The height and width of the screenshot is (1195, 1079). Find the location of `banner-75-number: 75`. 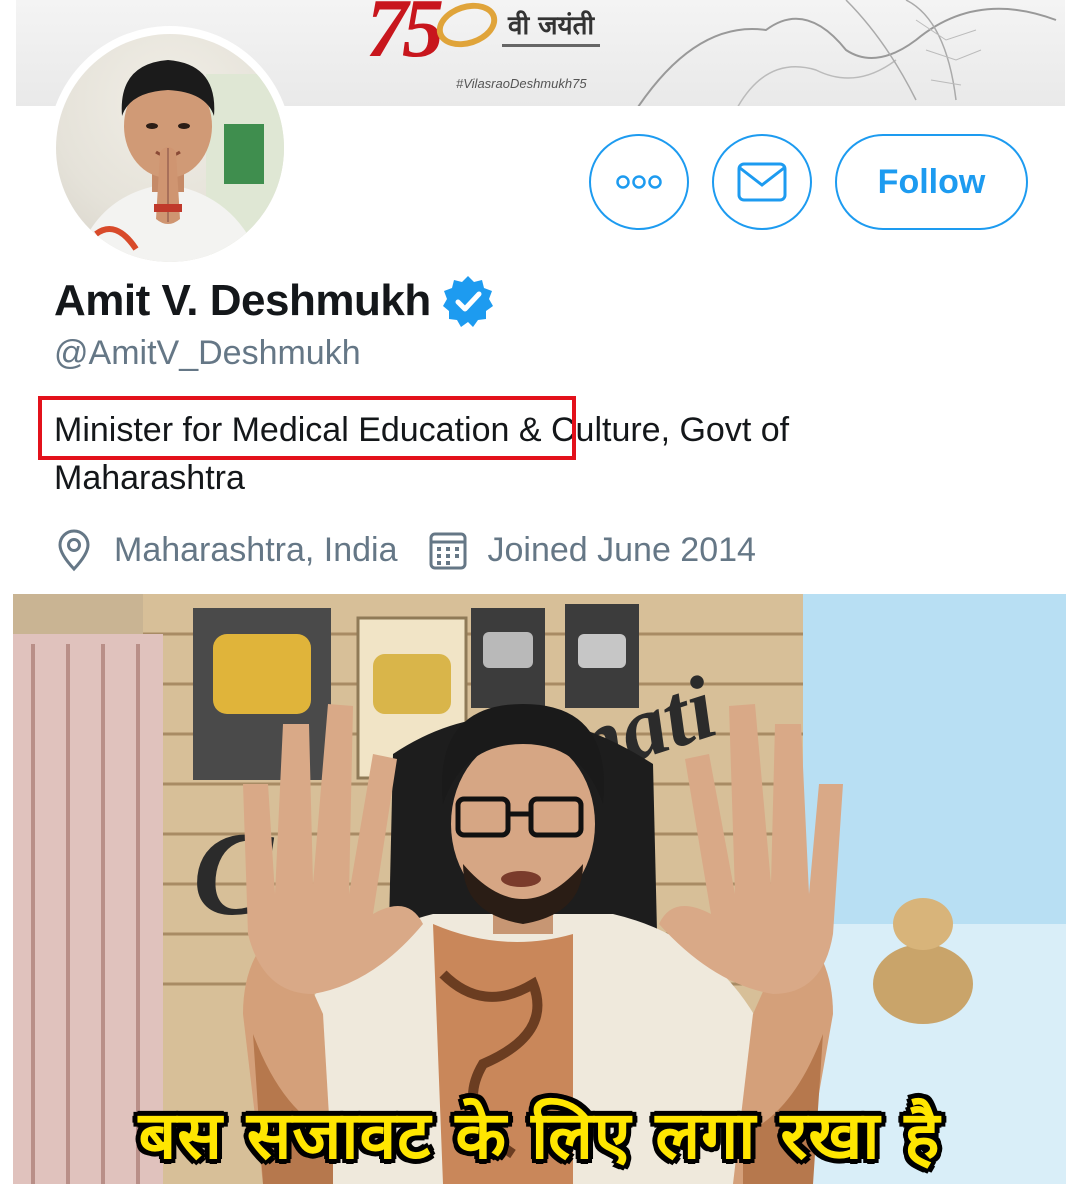

banner-75-number: 75 is located at coordinates (405, 37).